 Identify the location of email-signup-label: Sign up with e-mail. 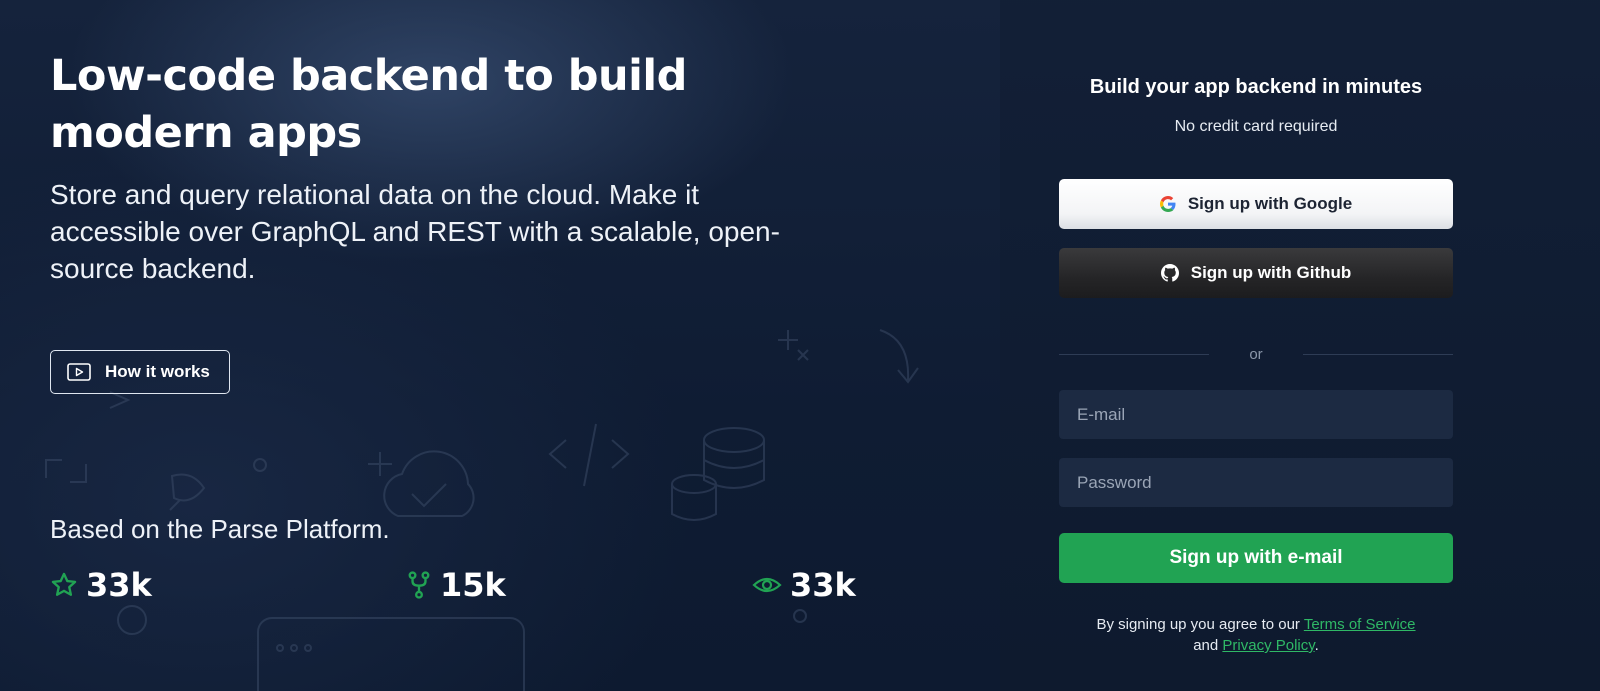
(1256, 557).